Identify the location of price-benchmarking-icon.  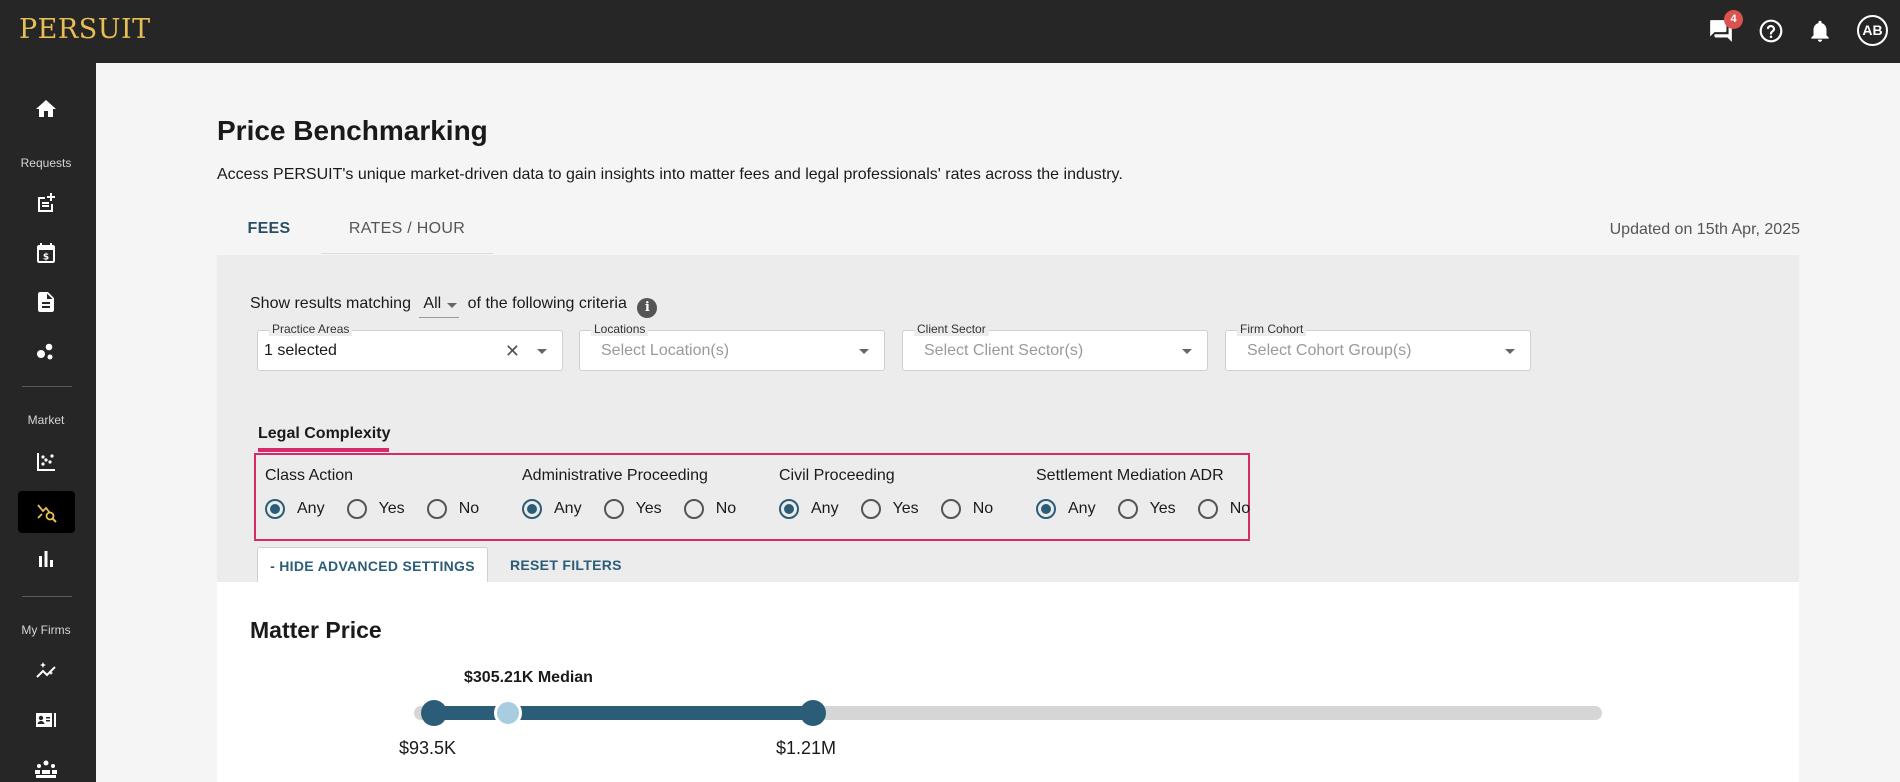
(46, 512).